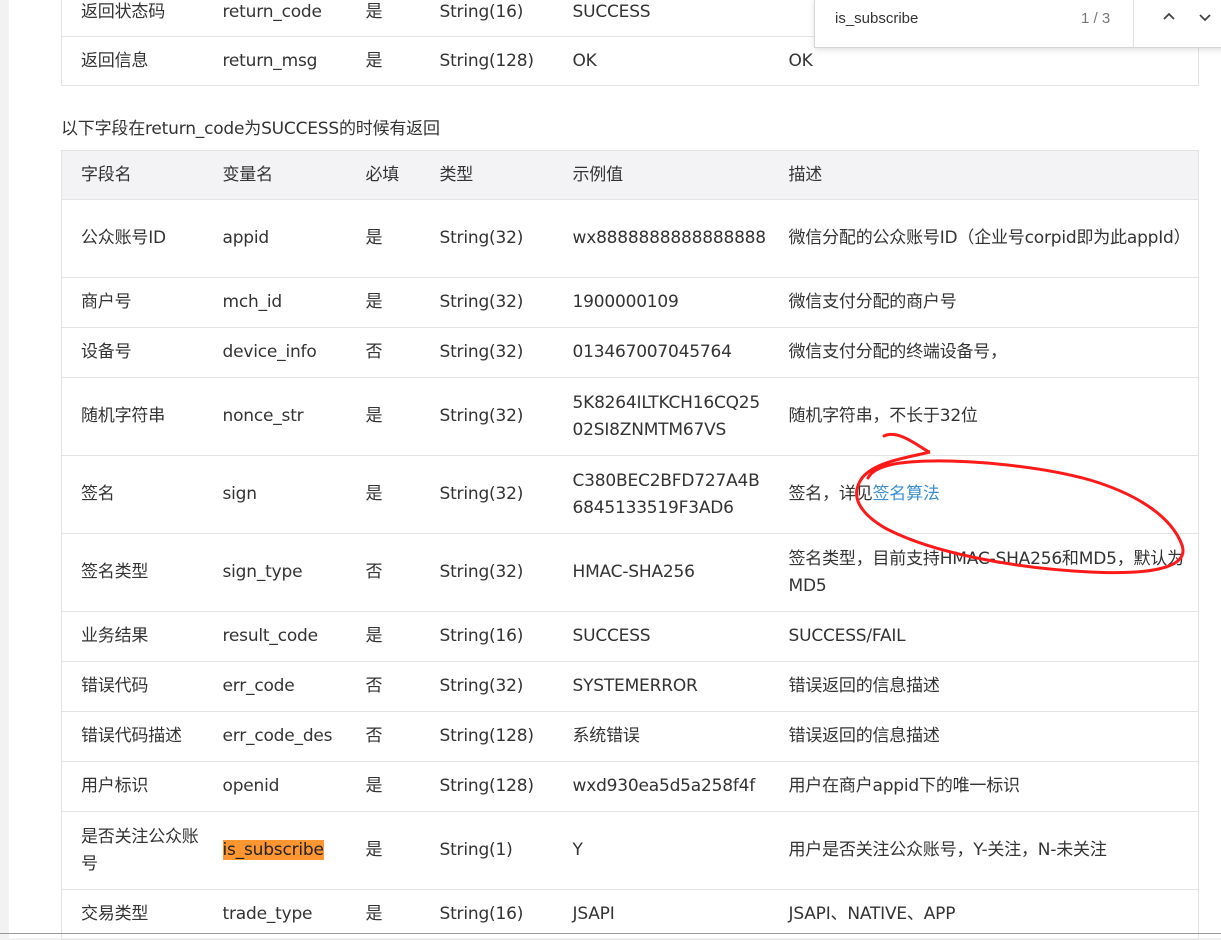 This screenshot has height=940, width=1221. Describe the element at coordinates (123, 416) in the screenshot. I see `field-name-text: 随机字符串` at that location.